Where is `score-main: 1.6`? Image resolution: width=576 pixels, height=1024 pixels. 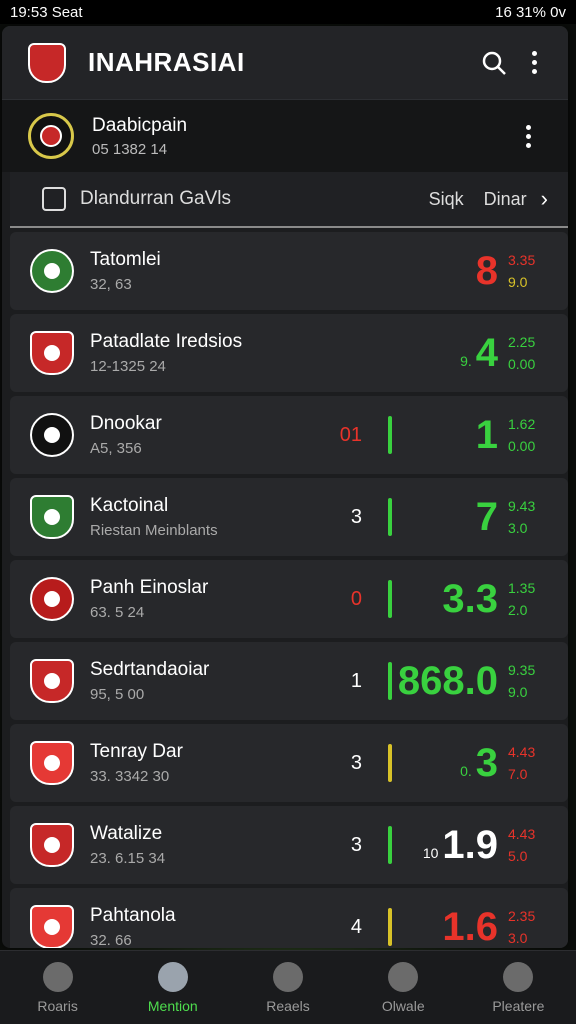 score-main: 1.6 is located at coordinates (470, 926).